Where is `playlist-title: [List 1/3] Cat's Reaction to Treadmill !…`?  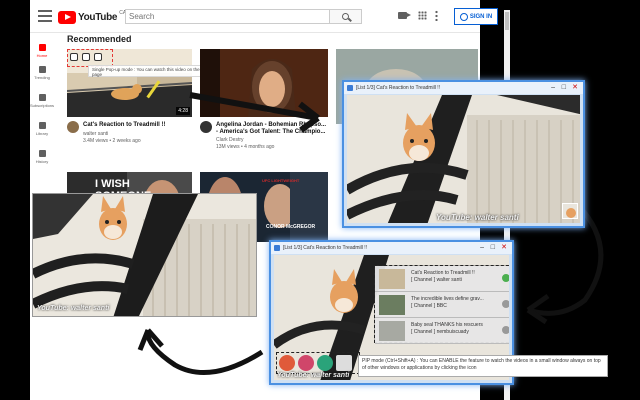
playlist-title: [List 1/3] Cat's Reaction to Treadmill !… is located at coordinates (325, 248).